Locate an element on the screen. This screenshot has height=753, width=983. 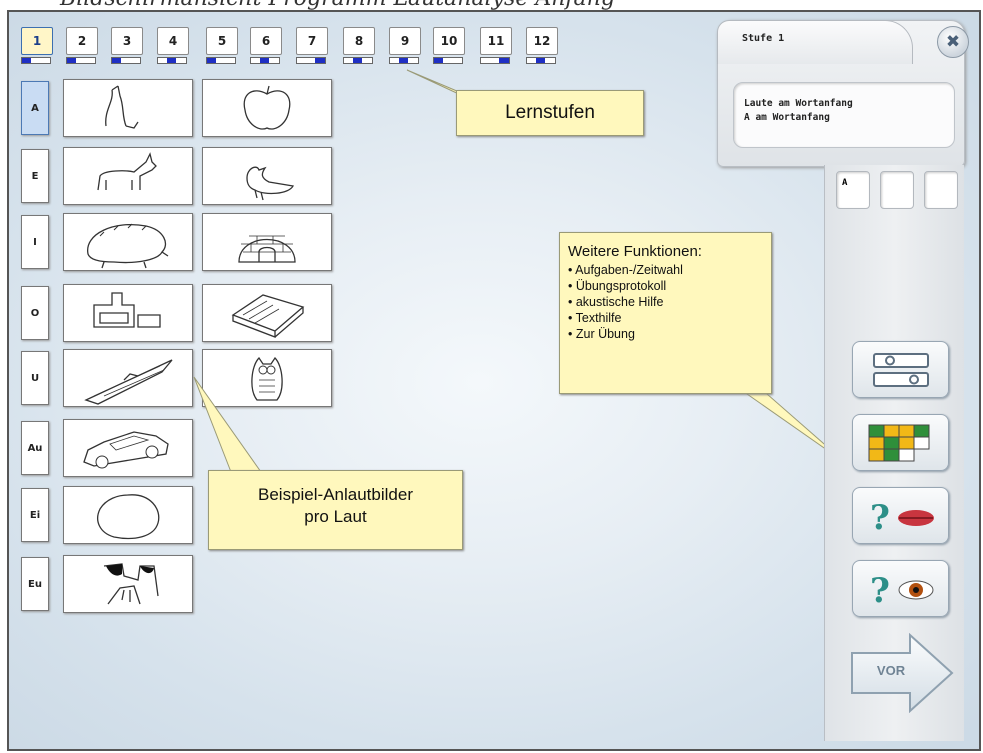
exercise-protocol-button is located at coordinates (900, 442).